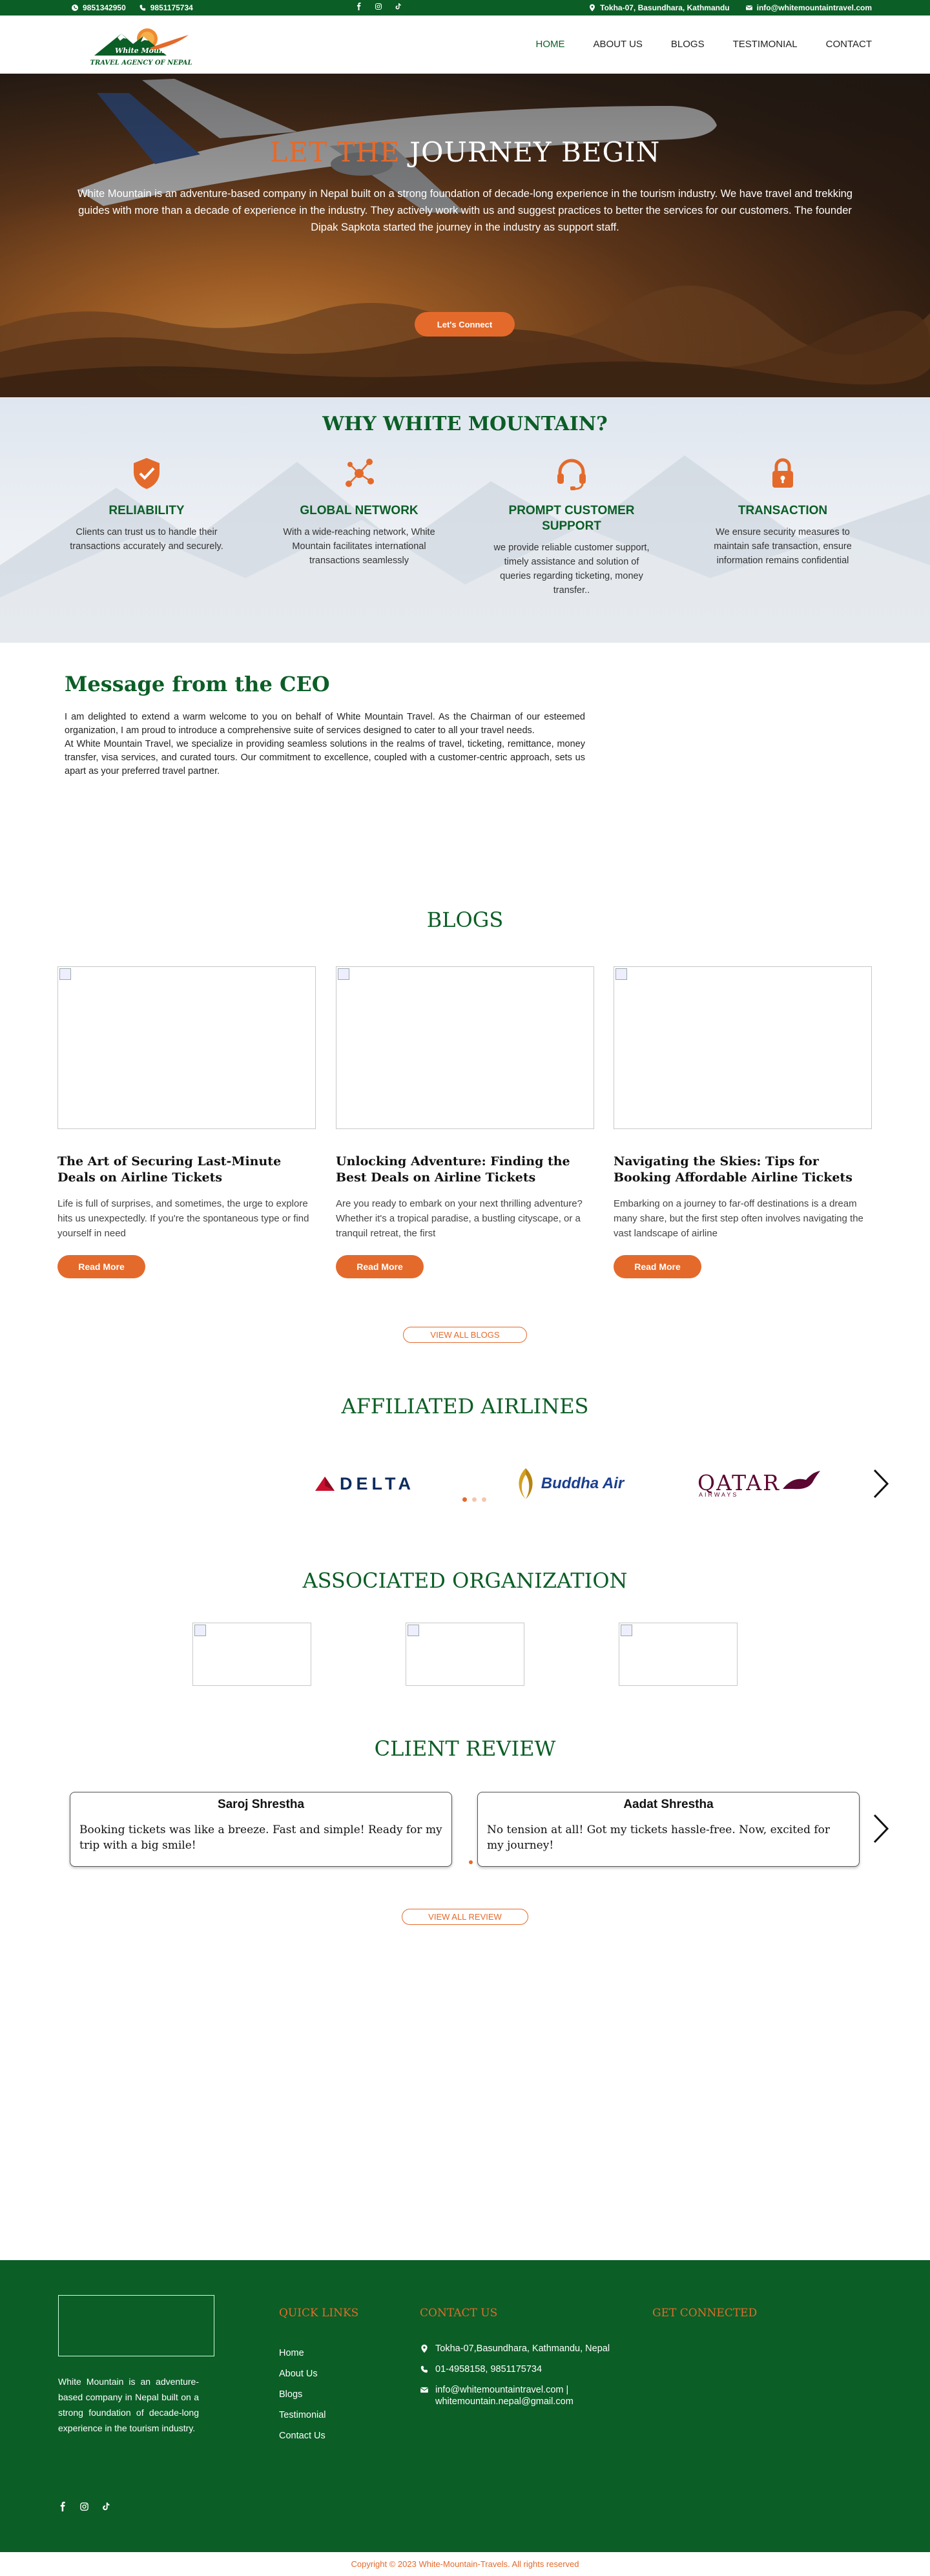 Image resolution: width=930 pixels, height=2576 pixels. I want to click on phone-2: 9851175734, so click(166, 7).